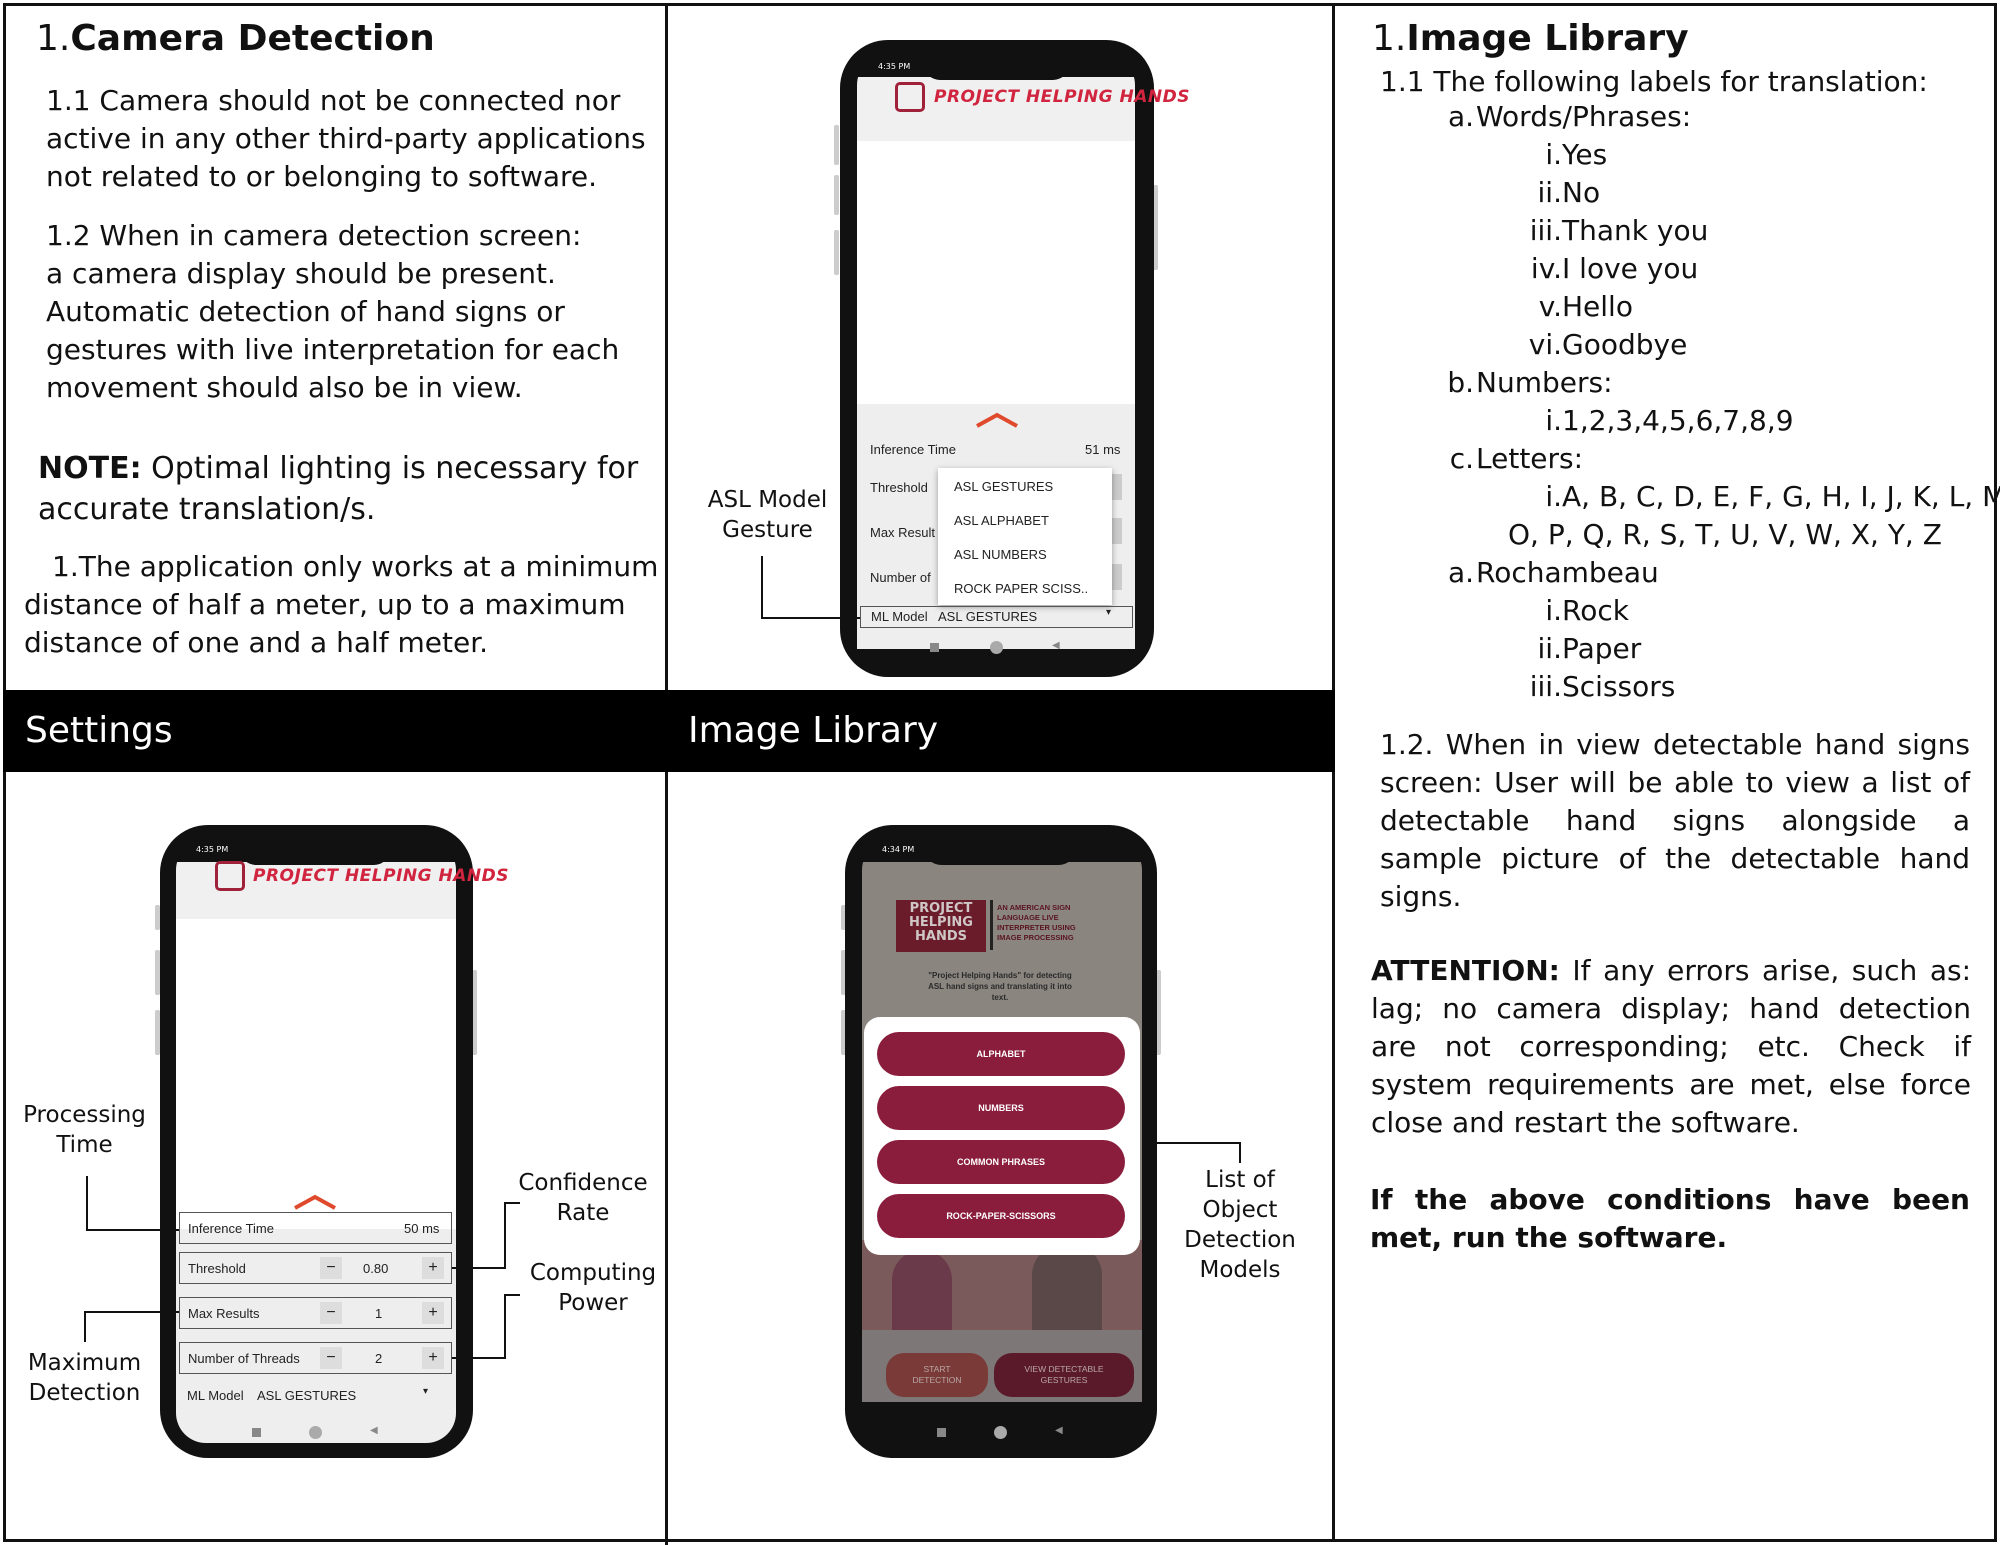 The height and width of the screenshot is (1545, 2000). I want to click on leader-confidence, so click(486, 1235).